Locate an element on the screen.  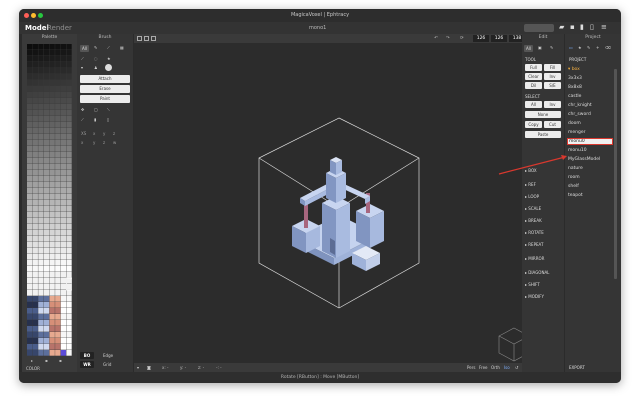
project-item: chr_knight is located at coordinates (580, 105).